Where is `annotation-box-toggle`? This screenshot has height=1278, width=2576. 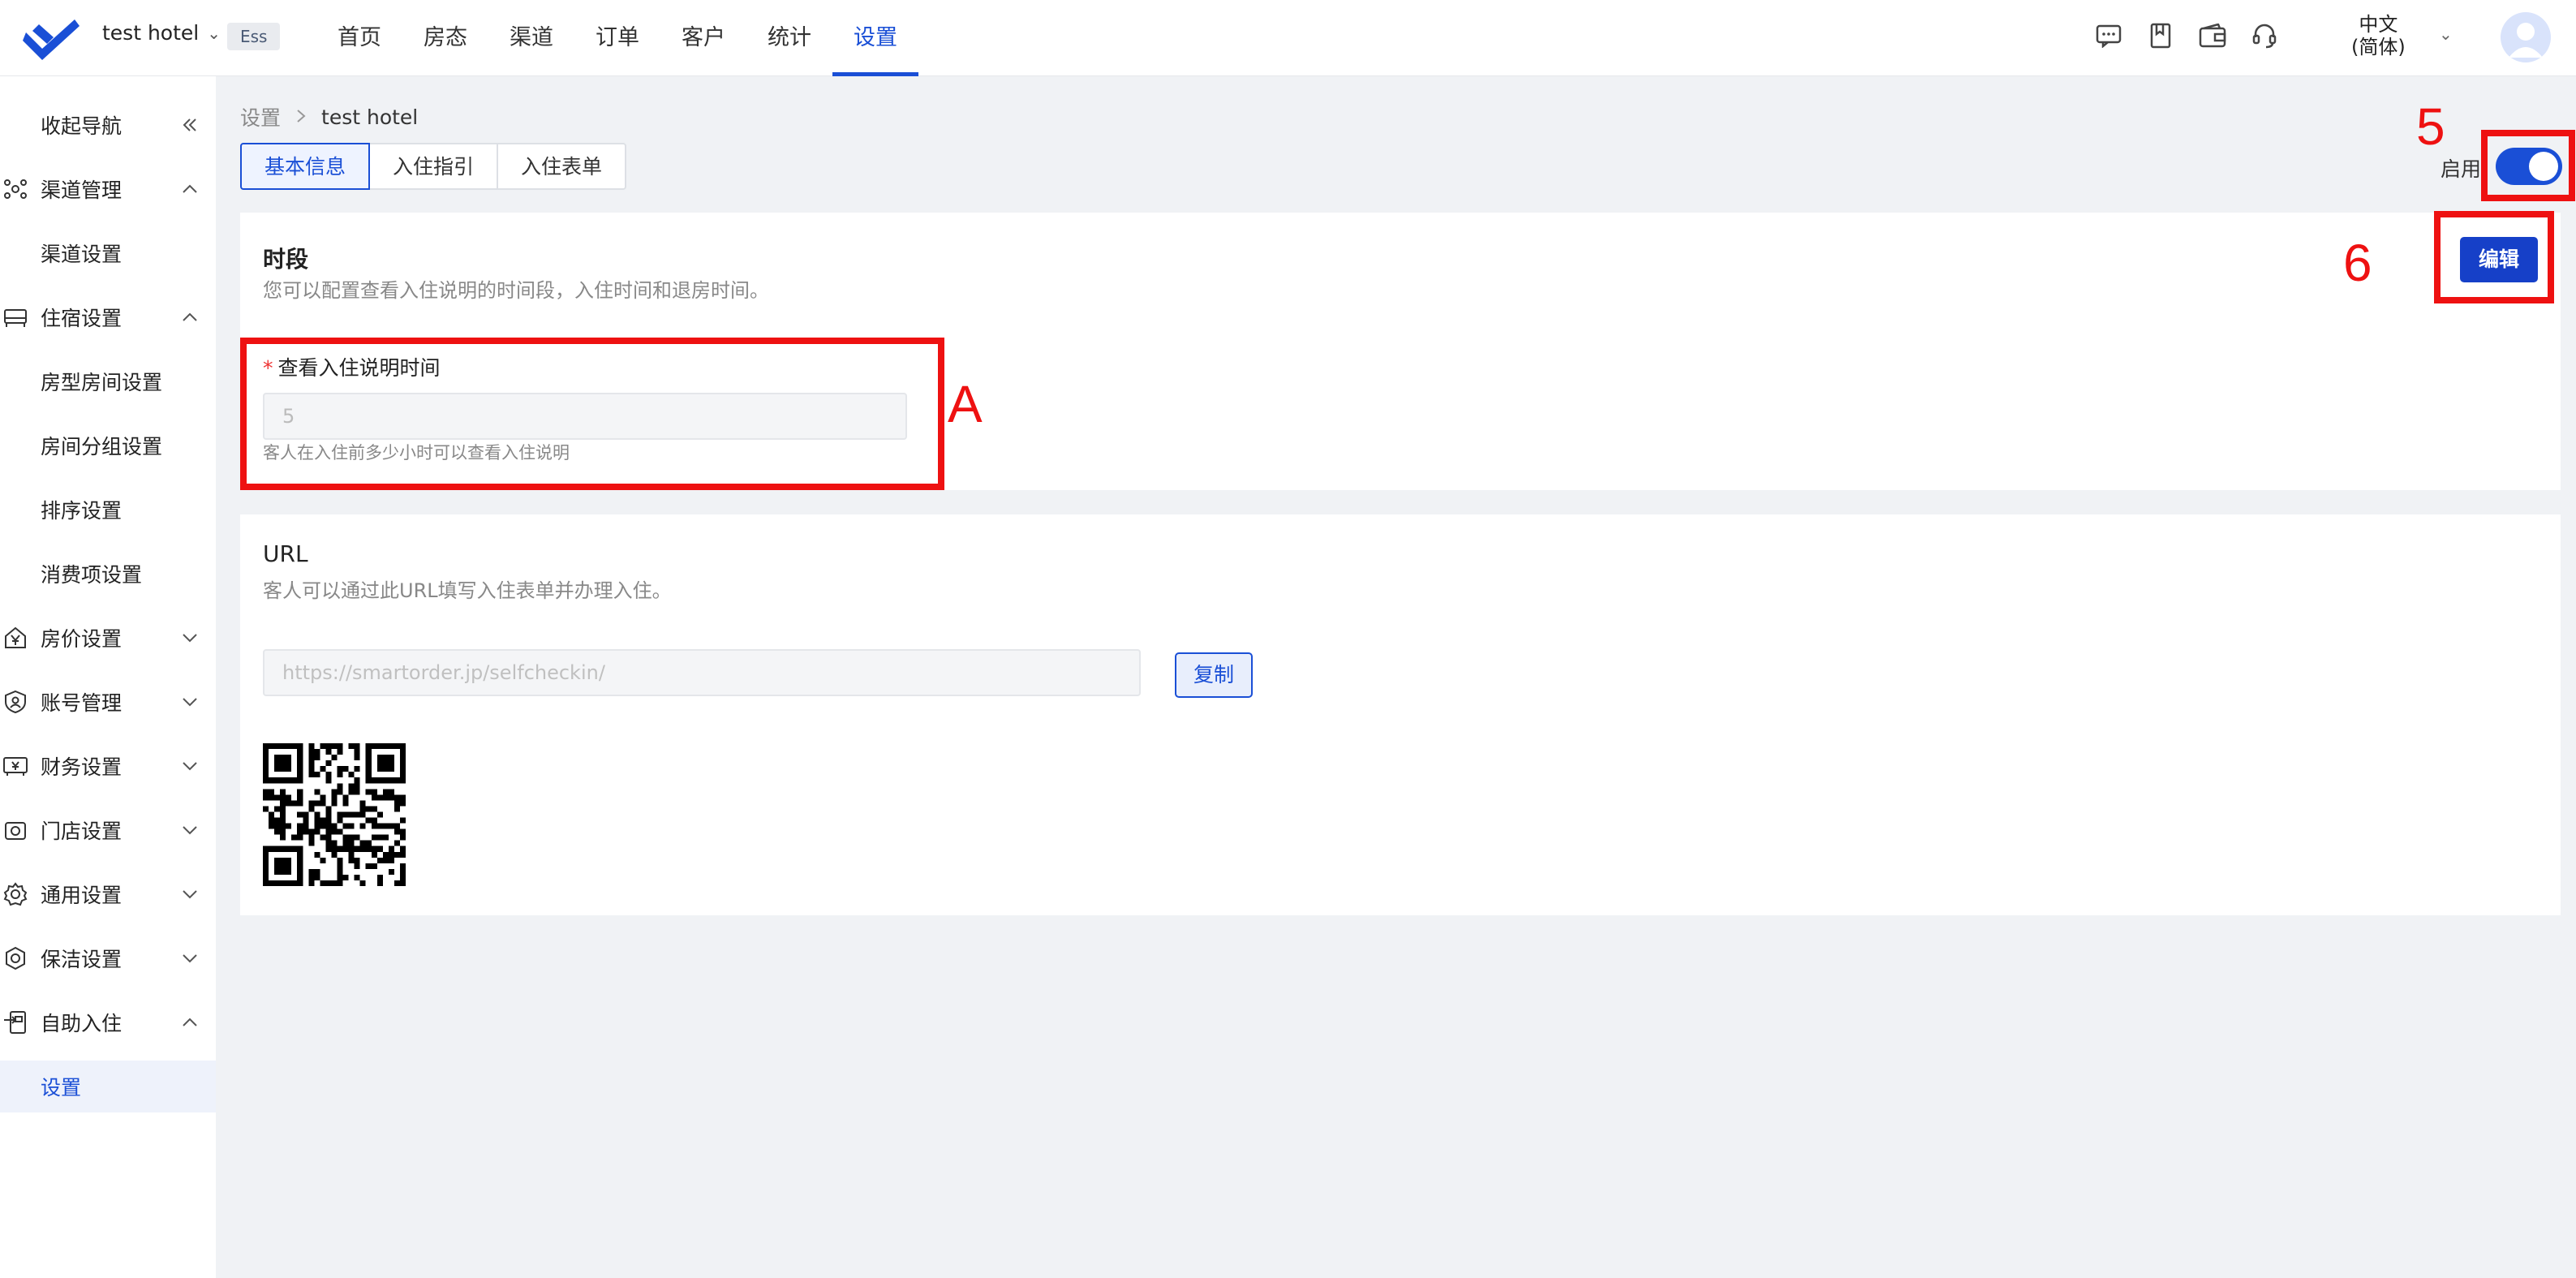 annotation-box-toggle is located at coordinates (2528, 165).